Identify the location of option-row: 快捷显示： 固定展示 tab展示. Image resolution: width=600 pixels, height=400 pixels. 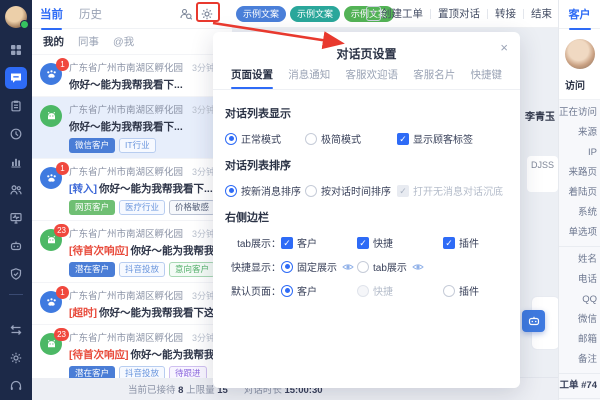
(366, 266).